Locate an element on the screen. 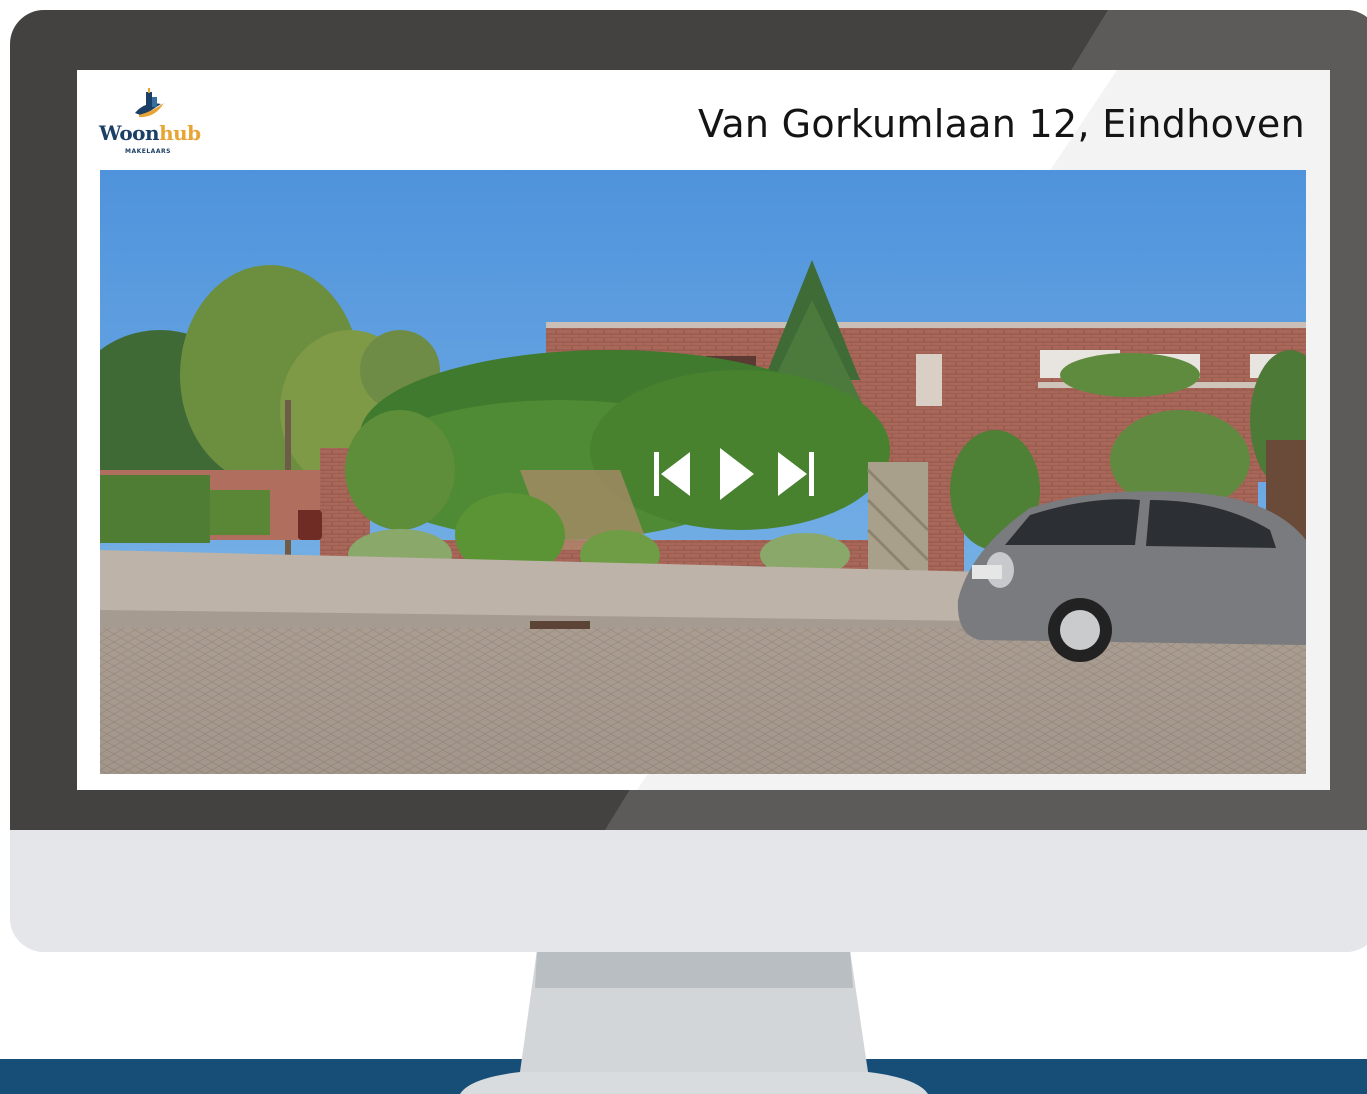  monitor-chin is located at coordinates (688, 891).